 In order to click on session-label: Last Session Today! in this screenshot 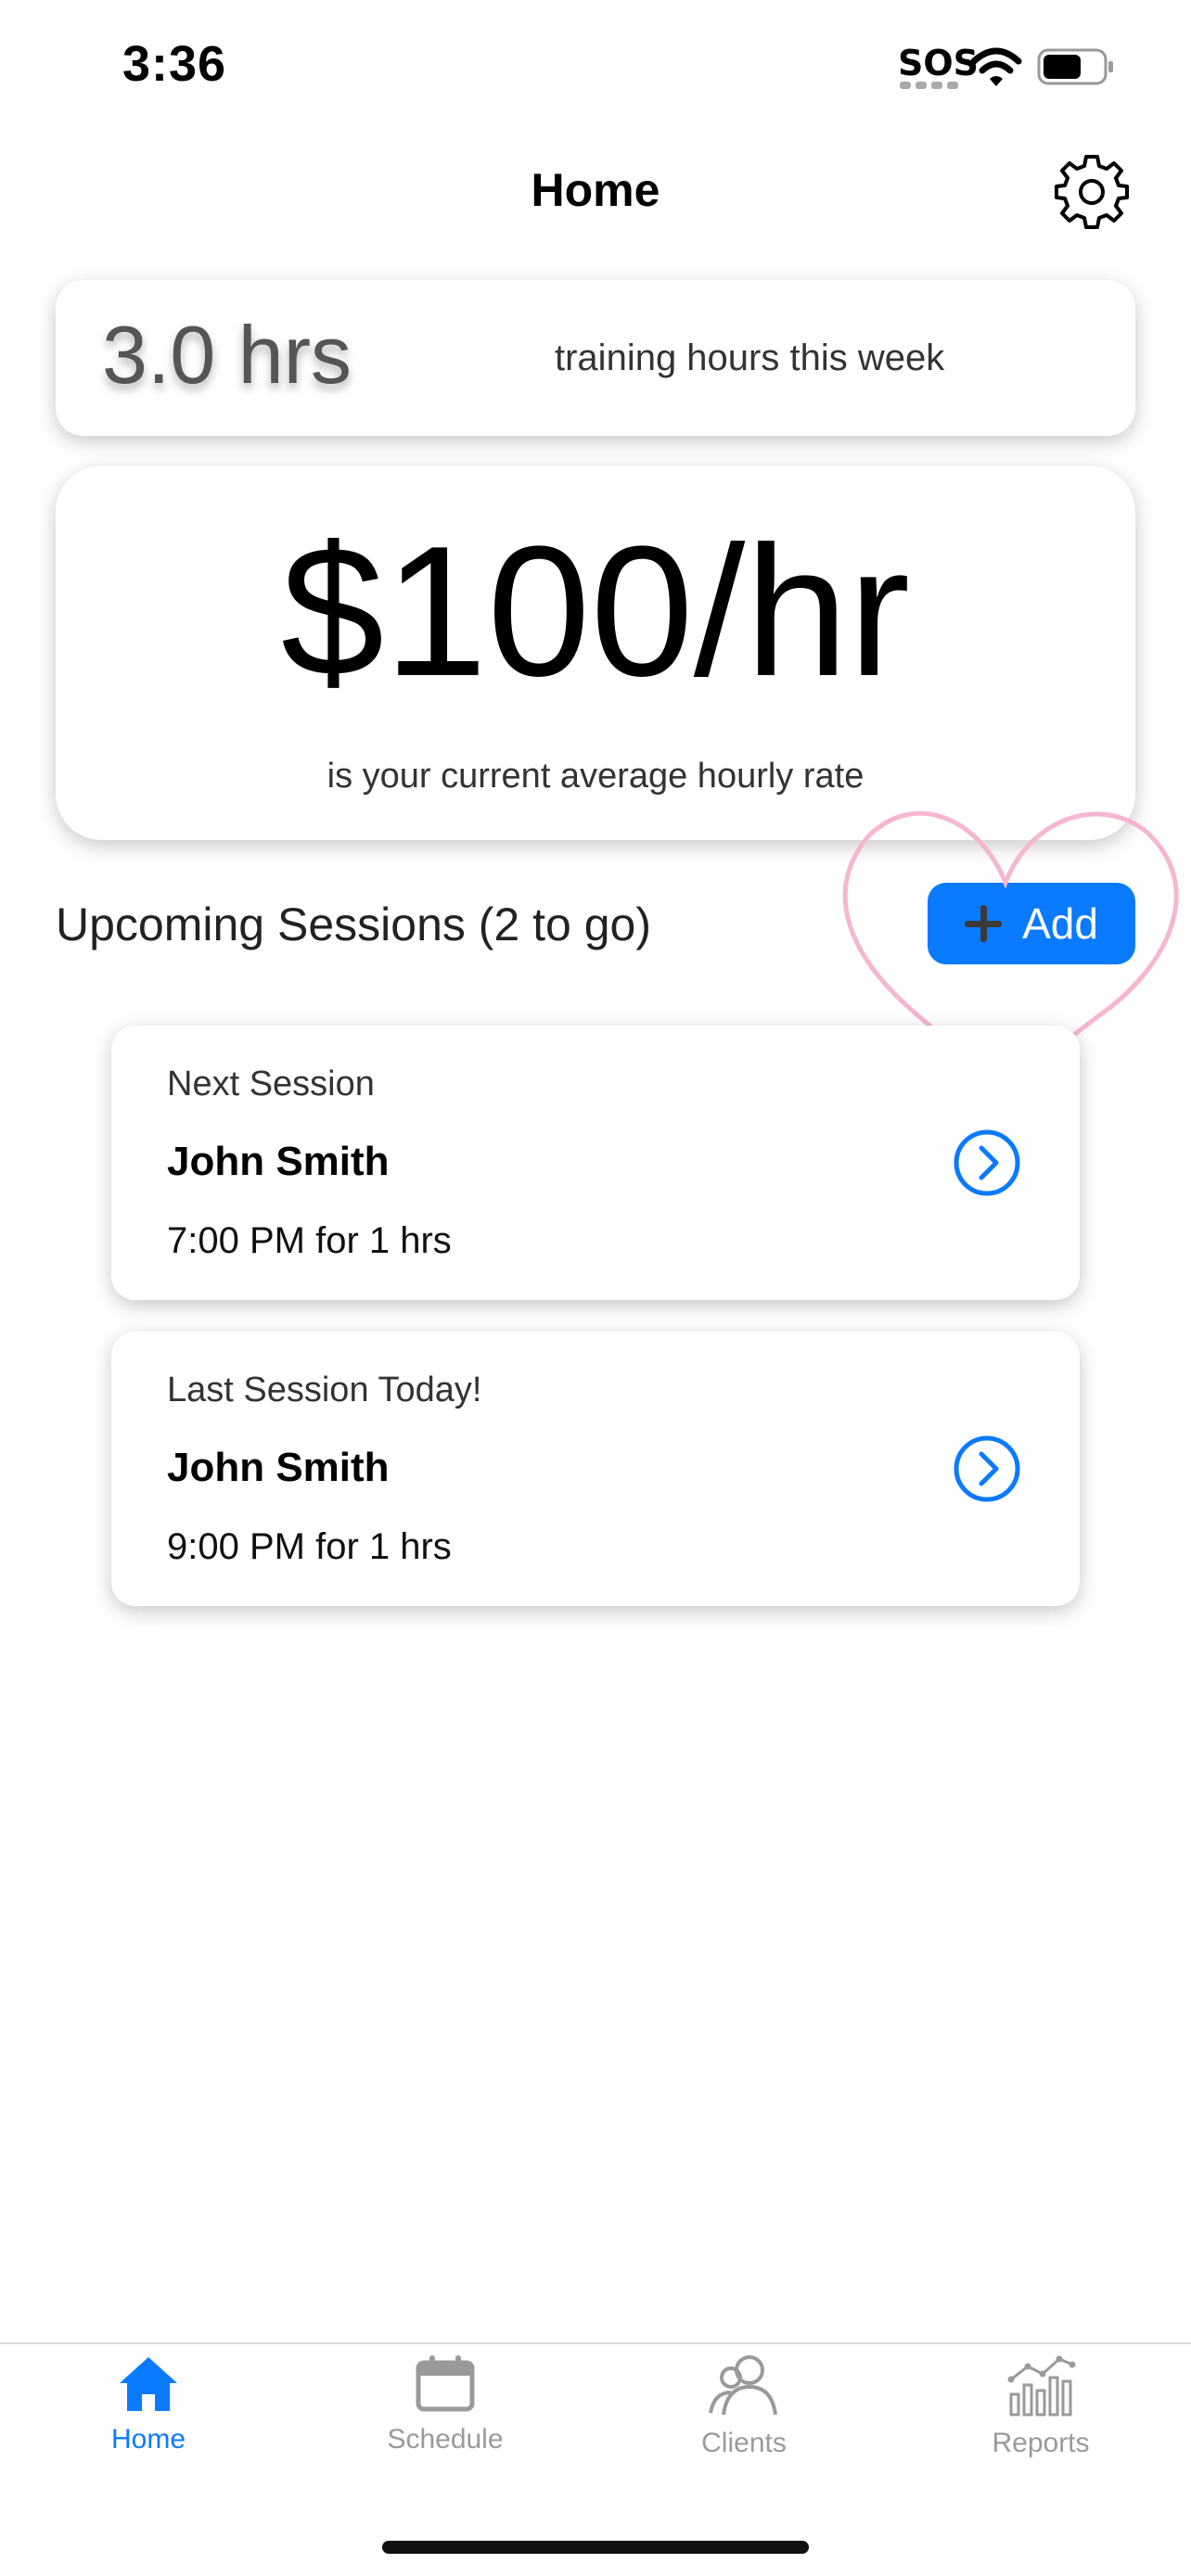, I will do `click(324, 1390)`.